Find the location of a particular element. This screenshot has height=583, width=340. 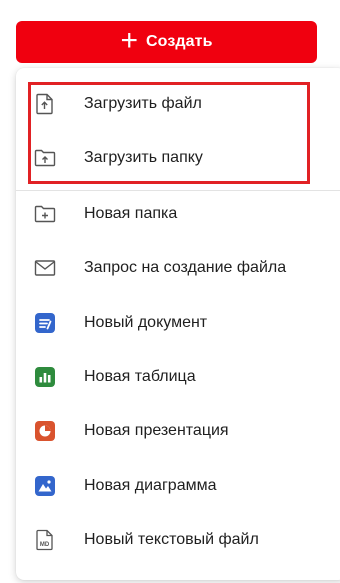

presentation-app-icon is located at coordinates (45, 431).